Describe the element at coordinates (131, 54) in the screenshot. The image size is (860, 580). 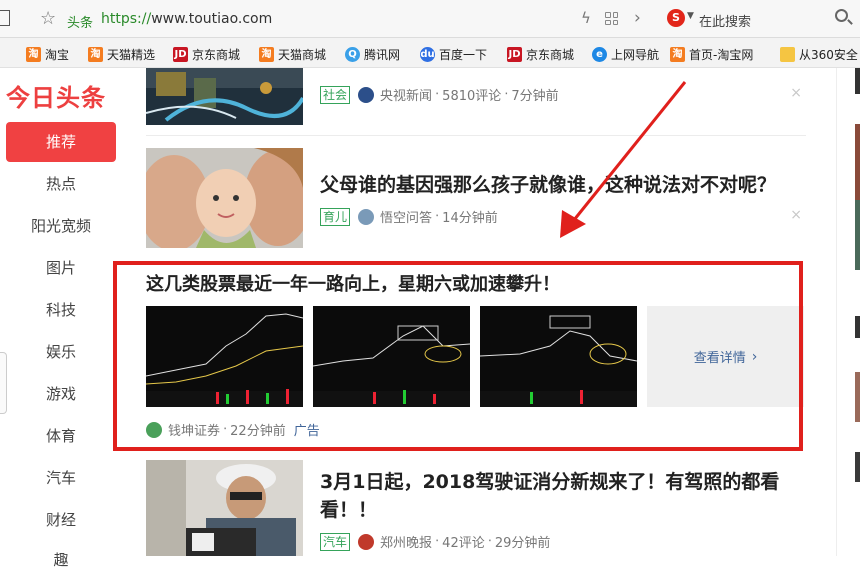
I see `bookmark-label: 天猫精选` at that location.